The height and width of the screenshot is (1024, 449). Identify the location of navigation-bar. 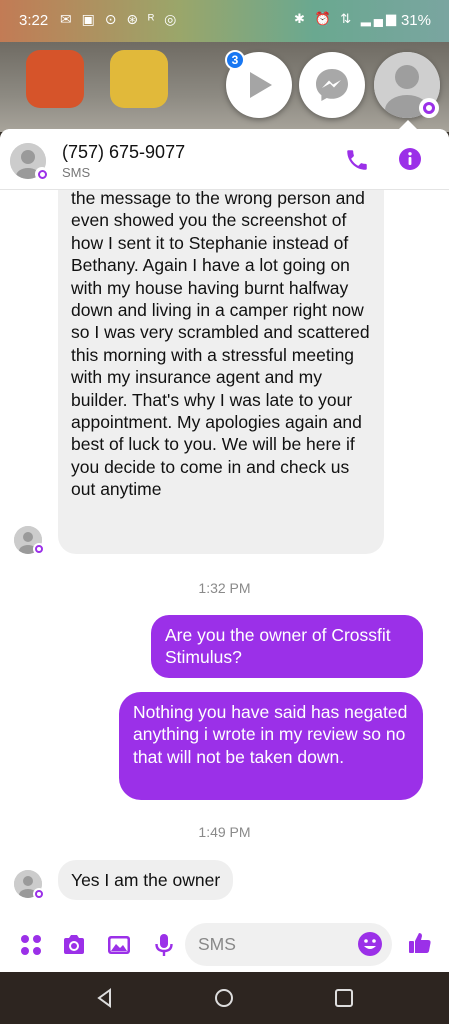
(224, 998).